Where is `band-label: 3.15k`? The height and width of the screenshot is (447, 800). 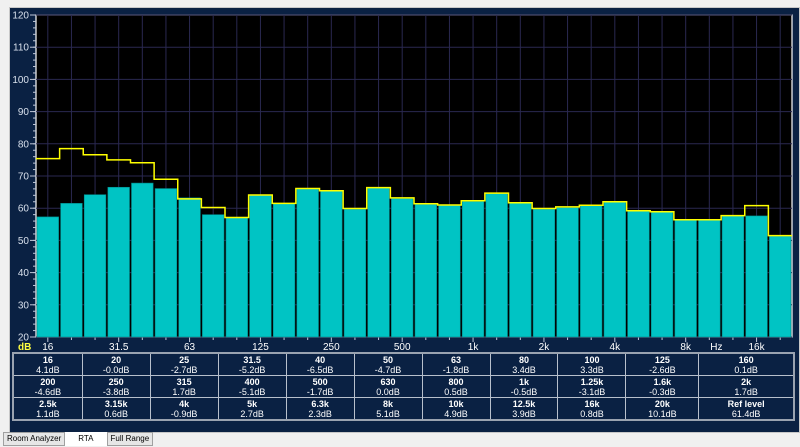 band-label: 3.15k is located at coordinates (116, 403).